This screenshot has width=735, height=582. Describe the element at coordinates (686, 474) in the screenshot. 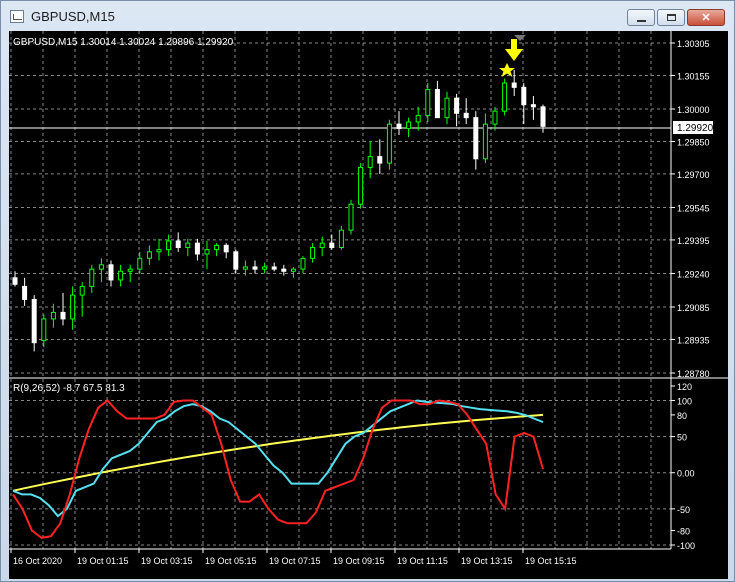

I see `indicator-tick-label: 0.00` at that location.